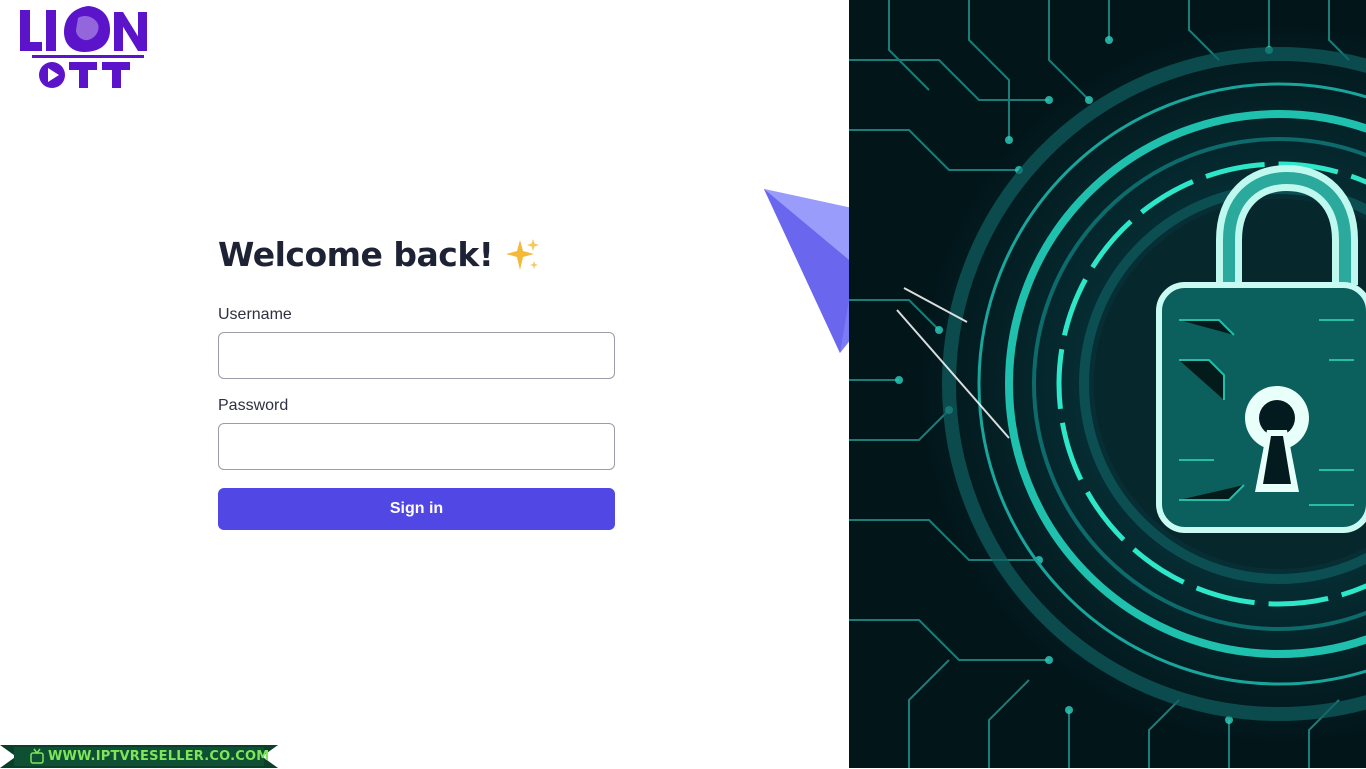  Describe the element at coordinates (356, 254) in the screenshot. I see `welcome-title: Welcome back!` at that location.